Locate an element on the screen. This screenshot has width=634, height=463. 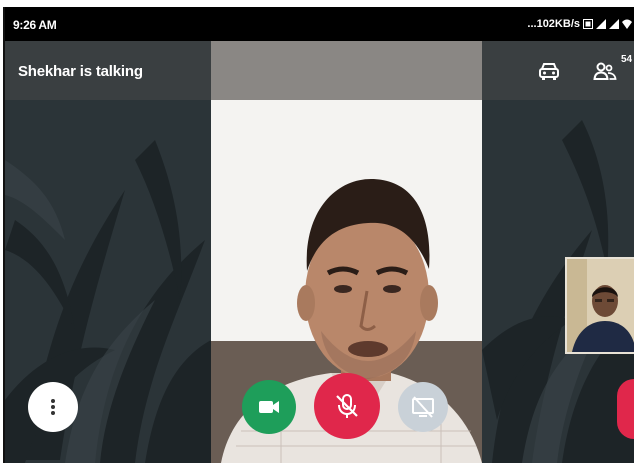
present-screen-button is located at coordinates (423, 407).